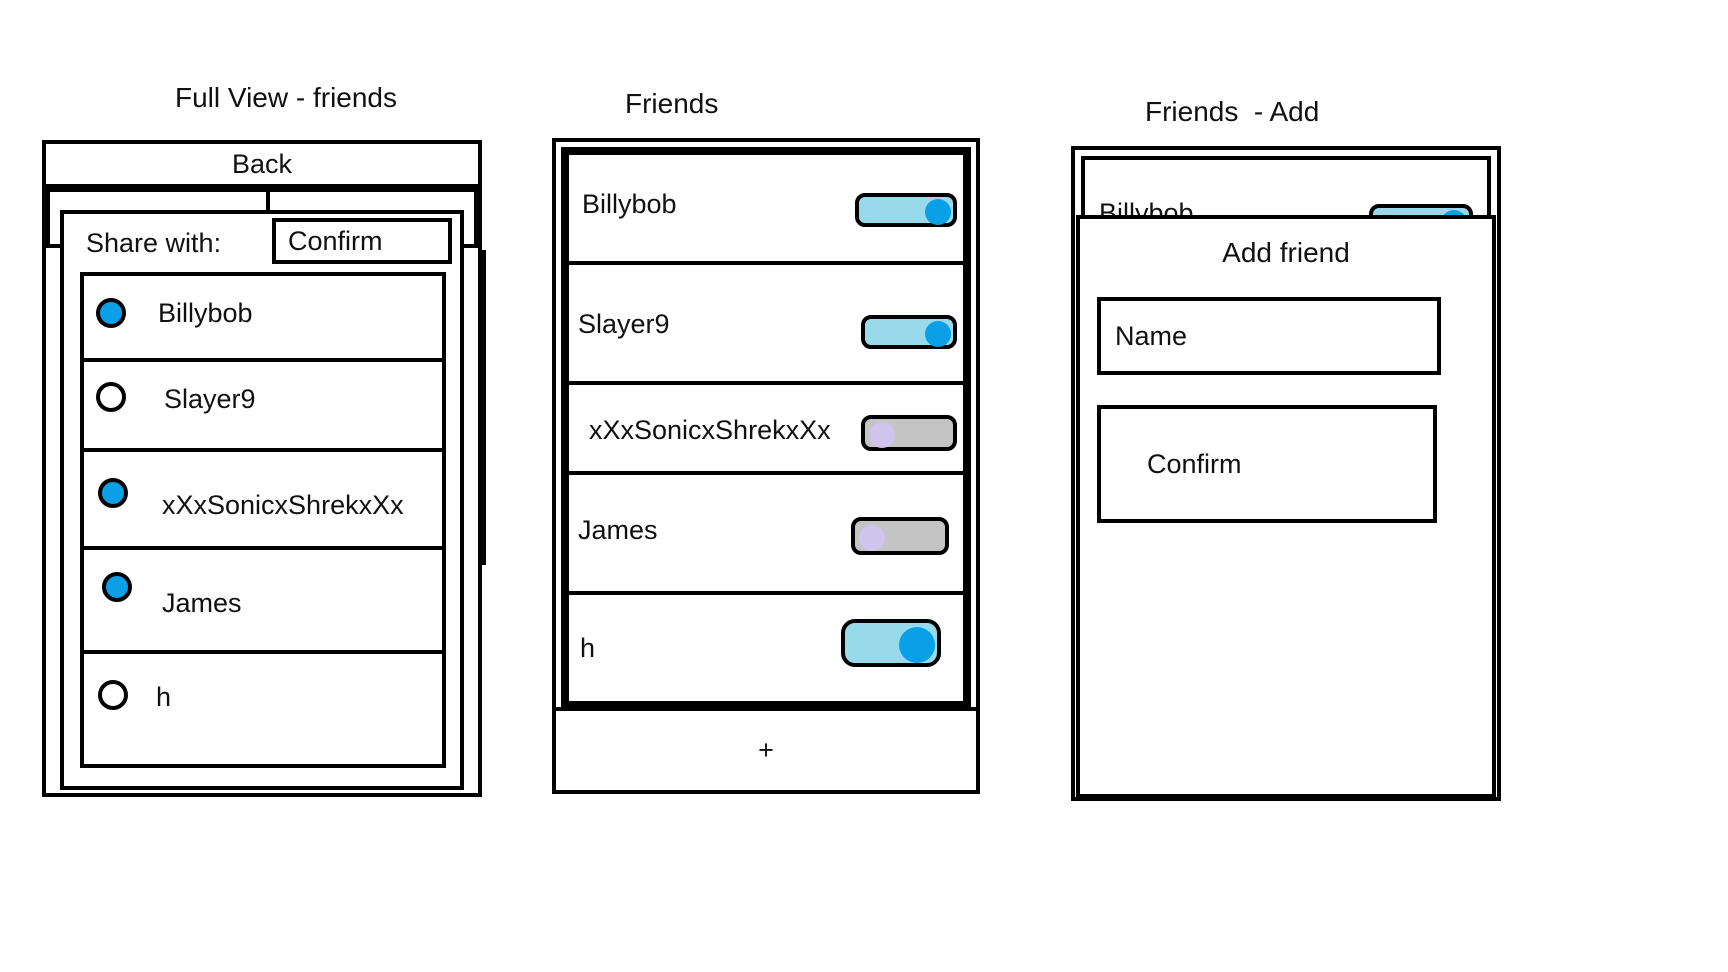  What do you see at coordinates (482, 407) in the screenshot?
I see `underlying-list-edge-right` at bounding box center [482, 407].